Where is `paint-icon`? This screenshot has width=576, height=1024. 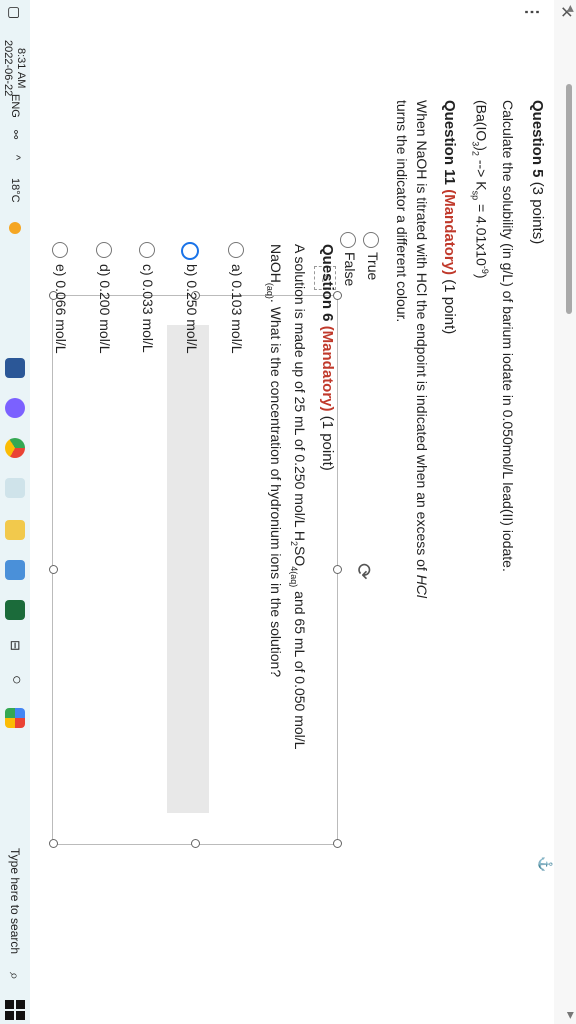
paint-icon is located at coordinates (15, 718).